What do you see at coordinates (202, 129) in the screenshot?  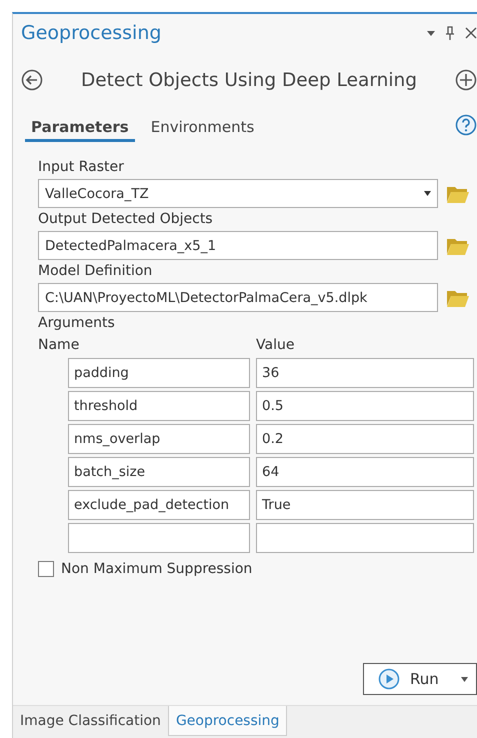 I see `tab: Environments` at bounding box center [202, 129].